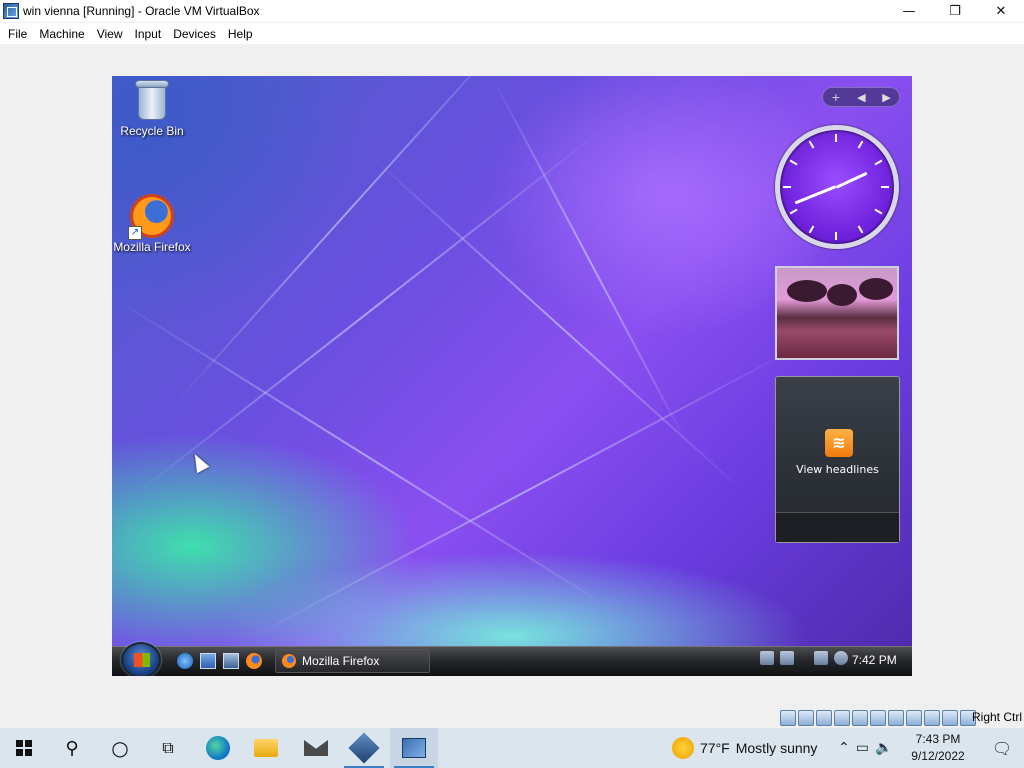 This screenshot has width=1024, height=768. I want to click on safely-remove-icon, so click(767, 658).